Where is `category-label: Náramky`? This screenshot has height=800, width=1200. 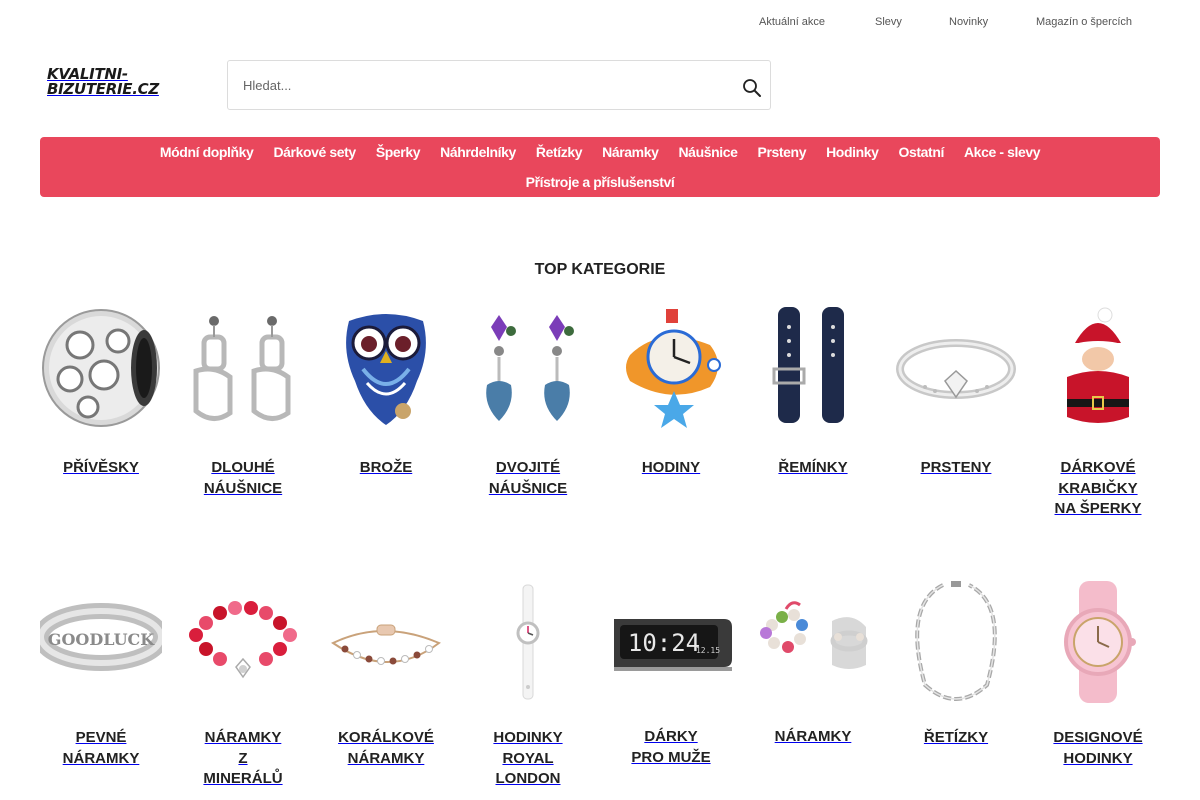
category-label: Náramky is located at coordinates (813, 736).